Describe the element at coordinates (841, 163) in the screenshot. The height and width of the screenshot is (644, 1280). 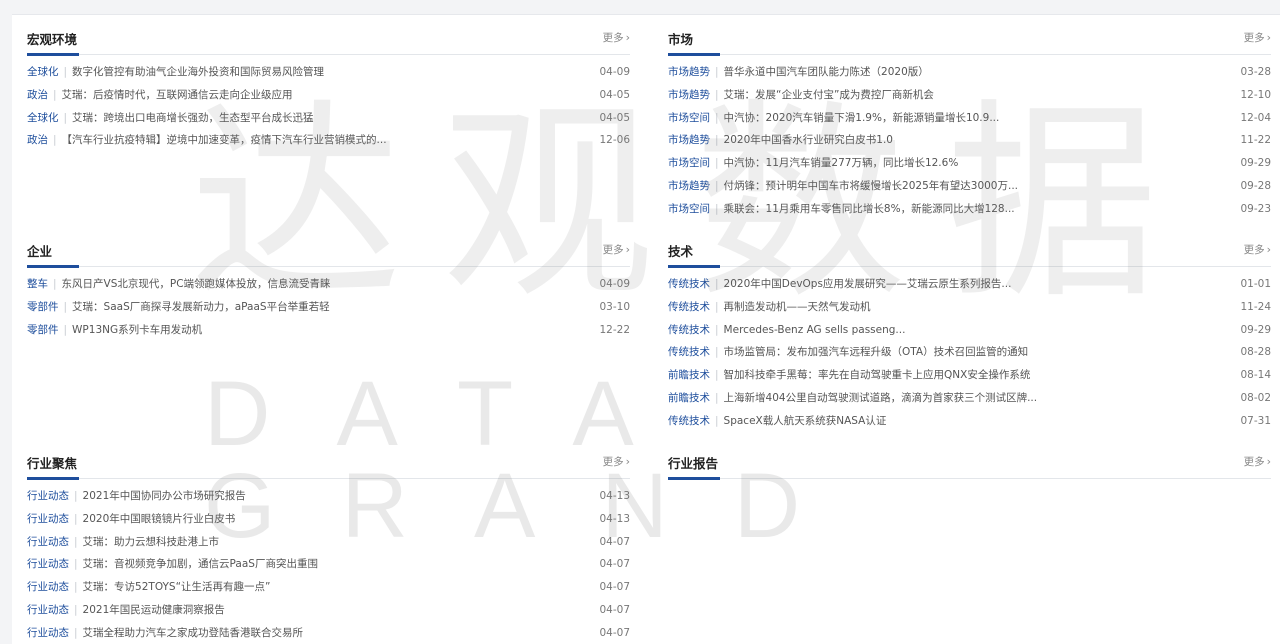
I see `news-title: 中汽协：11月汽车销量277万辆，同比增长12.6%` at that location.